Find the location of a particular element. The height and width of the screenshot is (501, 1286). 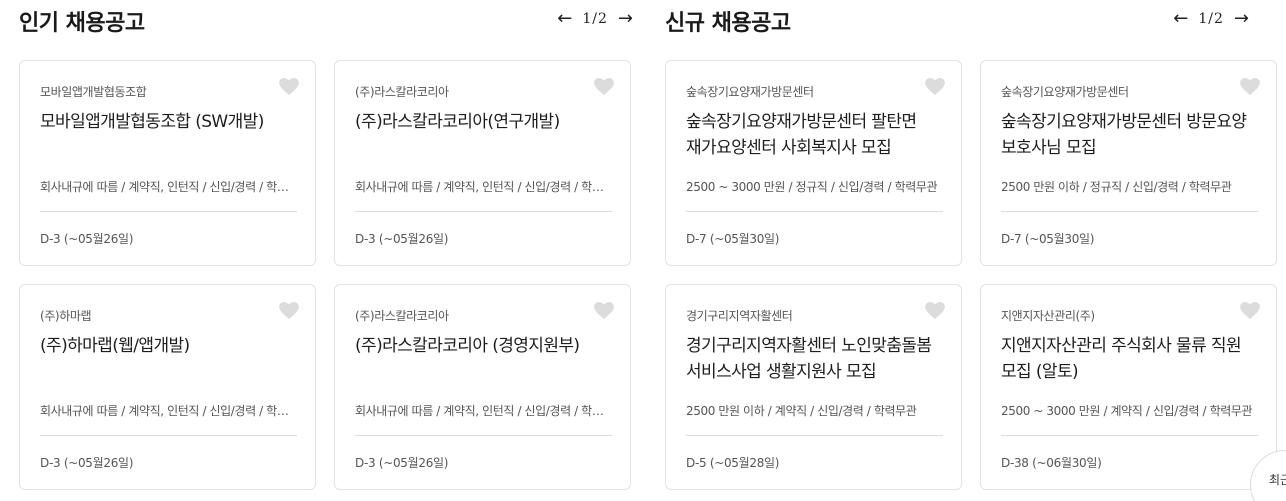

section-title: 신규 채용공고 is located at coordinates (728, 23).